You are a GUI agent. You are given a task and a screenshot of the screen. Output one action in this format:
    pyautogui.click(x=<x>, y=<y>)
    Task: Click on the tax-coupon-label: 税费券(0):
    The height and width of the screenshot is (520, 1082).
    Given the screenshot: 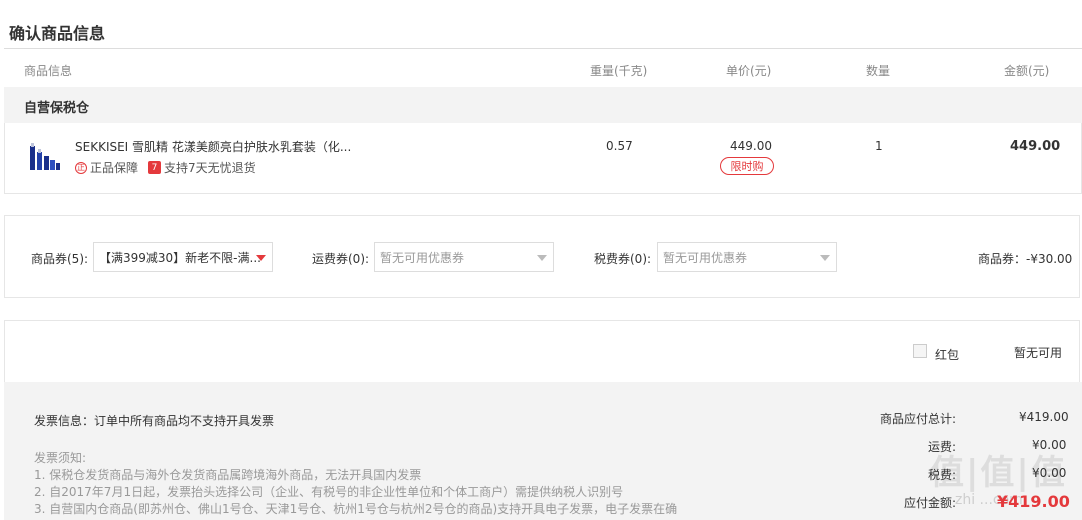 What is the action you would take?
    pyautogui.click(x=623, y=259)
    